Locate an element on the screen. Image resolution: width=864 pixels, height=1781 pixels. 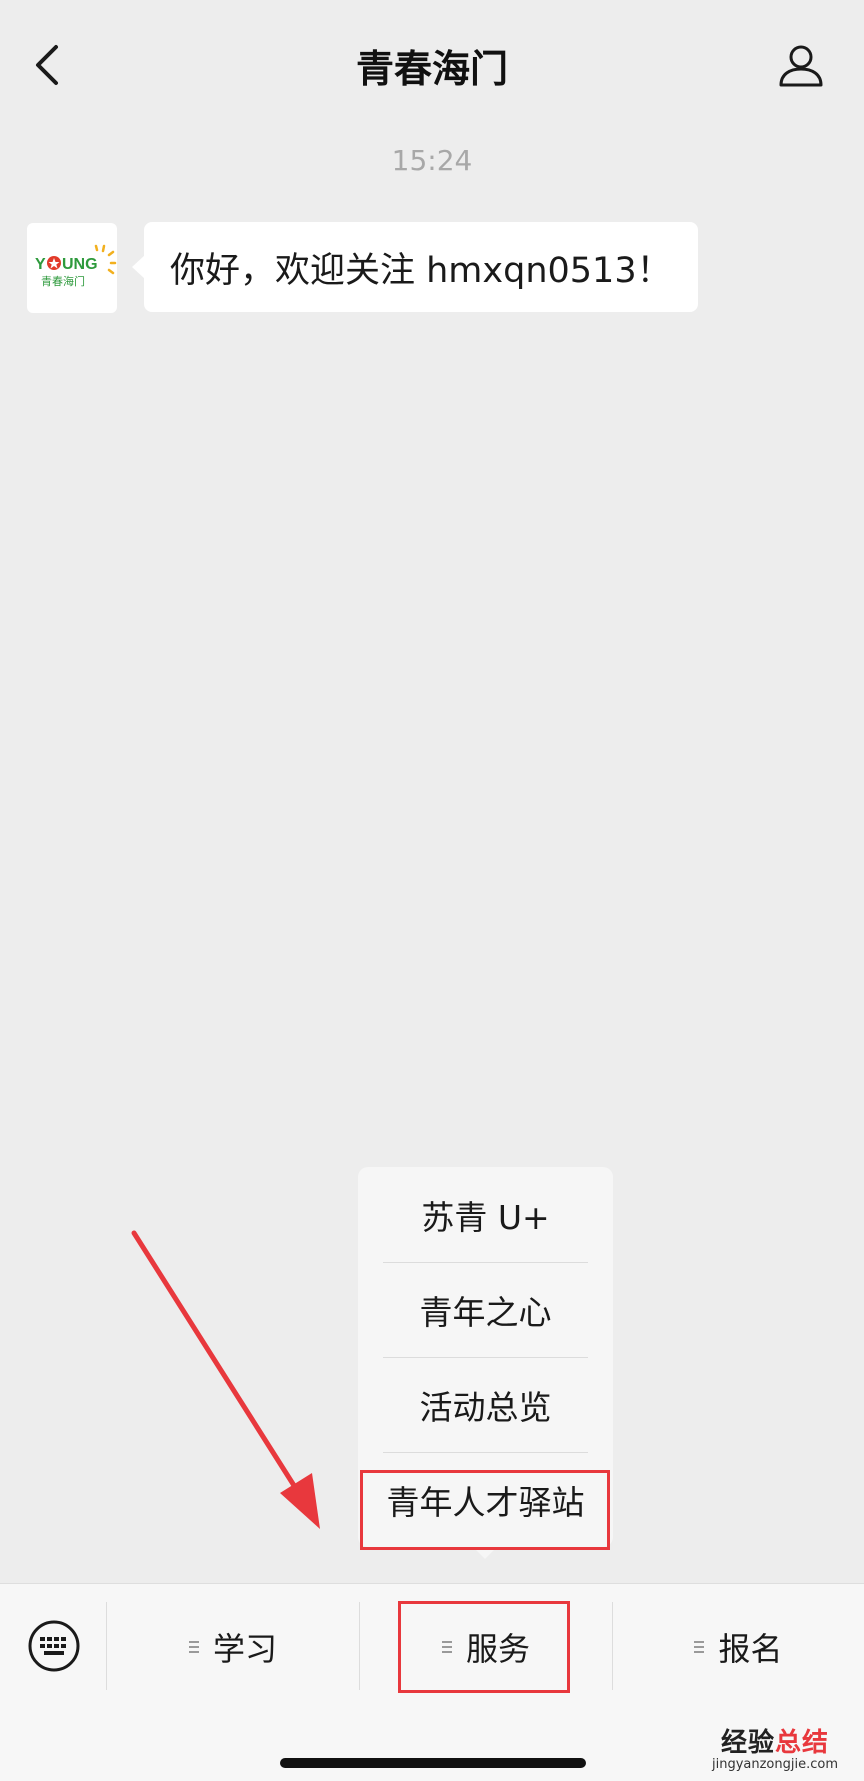
account-avatar: Y UNG 青春海门 is located at coordinates (72, 268).